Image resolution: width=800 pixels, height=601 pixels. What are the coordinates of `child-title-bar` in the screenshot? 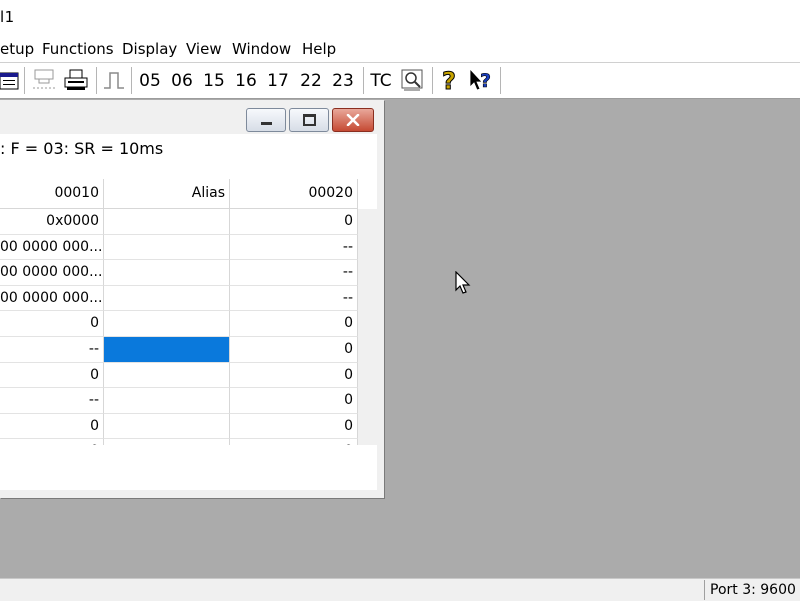 It's located at (192, 117).